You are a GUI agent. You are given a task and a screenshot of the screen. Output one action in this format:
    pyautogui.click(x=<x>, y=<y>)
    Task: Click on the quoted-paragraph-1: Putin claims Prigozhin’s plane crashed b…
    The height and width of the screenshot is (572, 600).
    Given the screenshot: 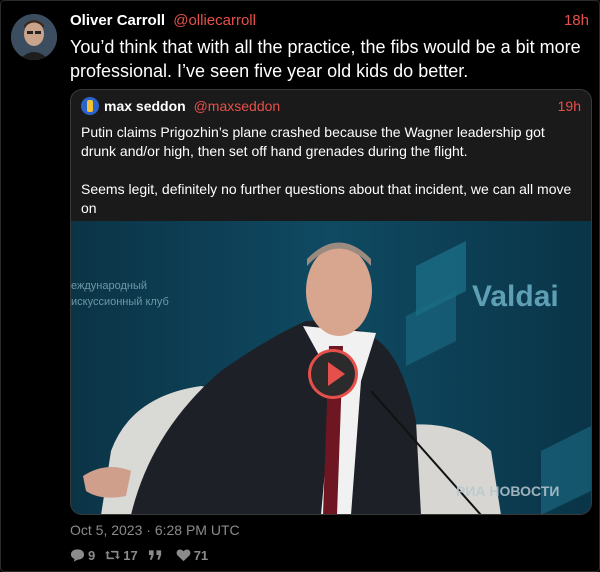 What is the action you would take?
    pyautogui.click(x=313, y=141)
    